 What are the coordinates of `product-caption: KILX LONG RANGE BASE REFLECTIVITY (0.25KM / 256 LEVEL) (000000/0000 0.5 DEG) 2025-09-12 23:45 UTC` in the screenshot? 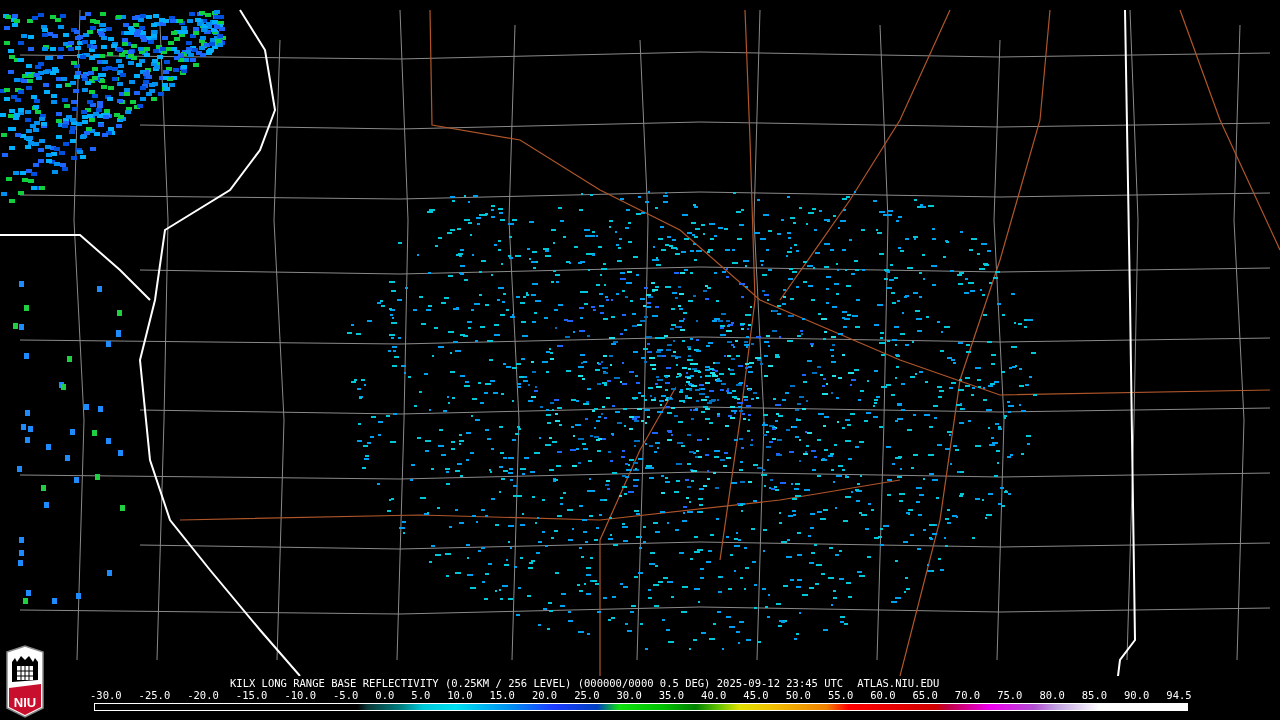 It's located at (537, 683).